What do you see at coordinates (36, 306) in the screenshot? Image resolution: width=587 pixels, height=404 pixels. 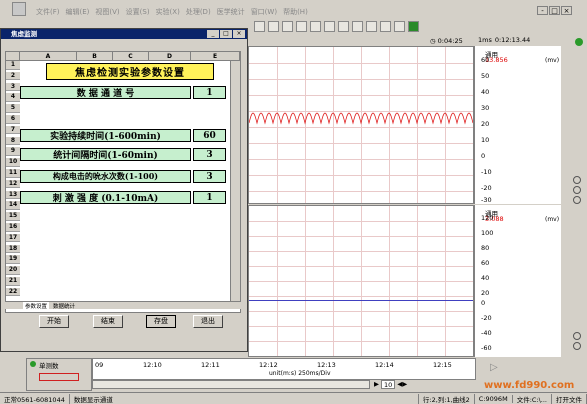 I see `tab-params: 参数设置` at bounding box center [36, 306].